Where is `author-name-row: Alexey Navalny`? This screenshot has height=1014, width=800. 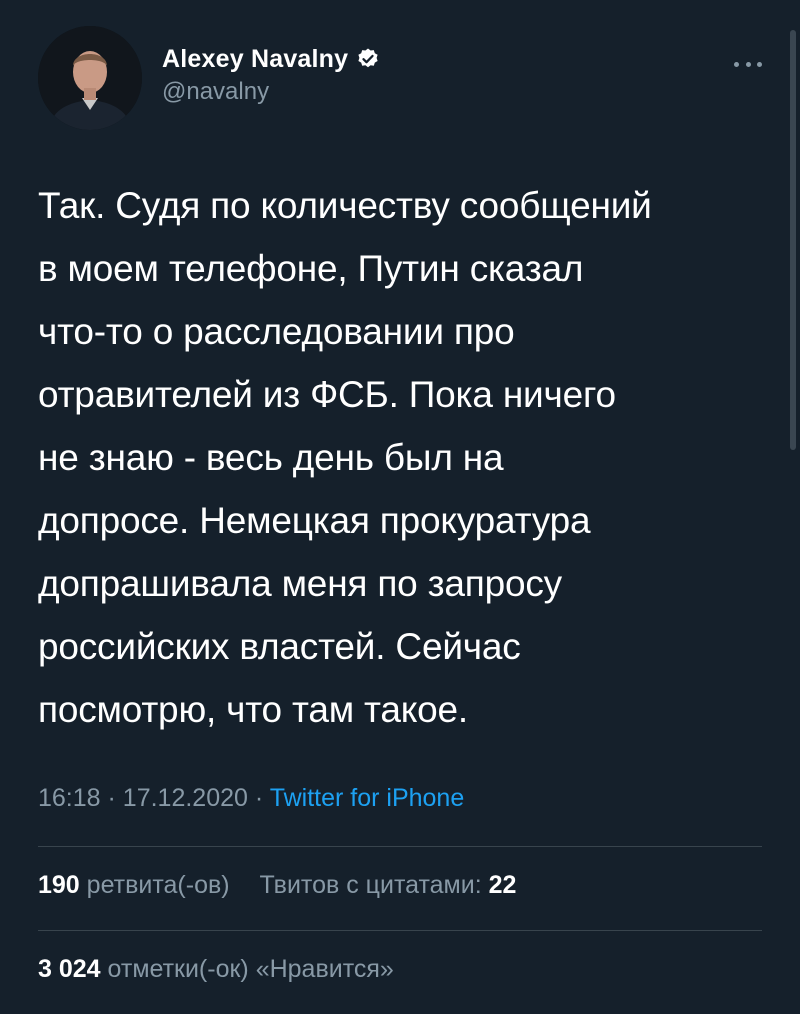 author-name-row: Alexey Navalny is located at coordinates (271, 59).